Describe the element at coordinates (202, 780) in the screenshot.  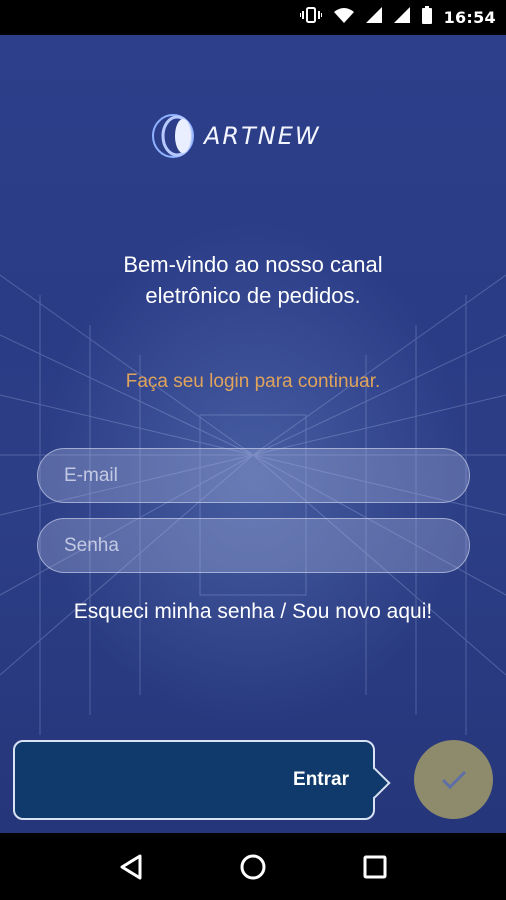
I see `enter-button: Entrar` at that location.